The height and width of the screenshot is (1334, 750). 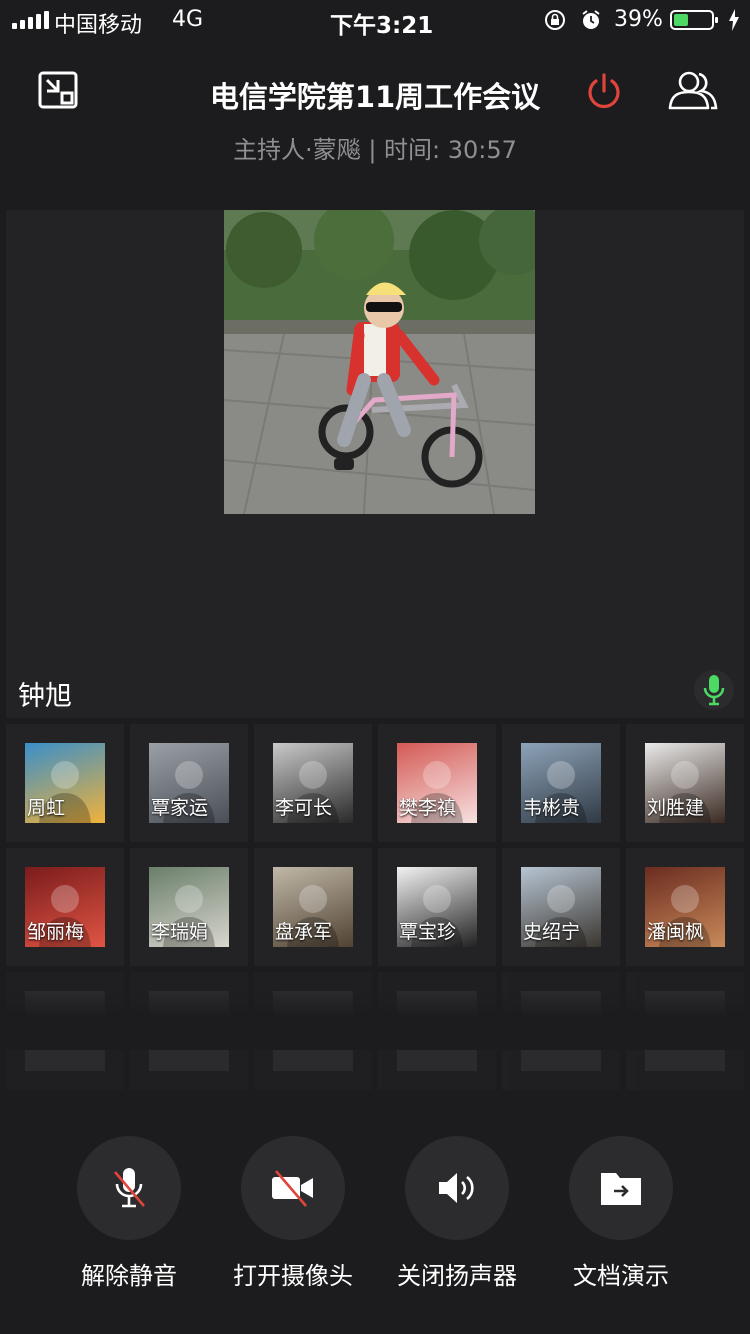 I want to click on avatar: 邹丽梅, so click(x=65, y=907).